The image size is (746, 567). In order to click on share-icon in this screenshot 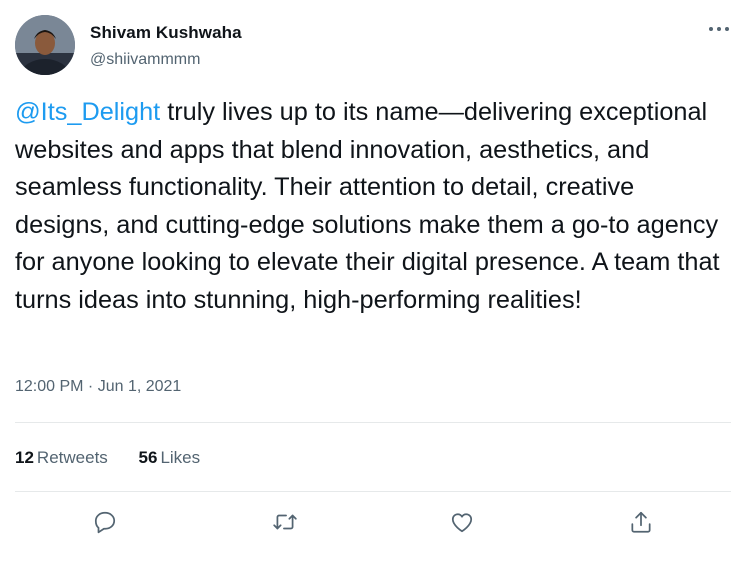, I will do `click(641, 522)`.